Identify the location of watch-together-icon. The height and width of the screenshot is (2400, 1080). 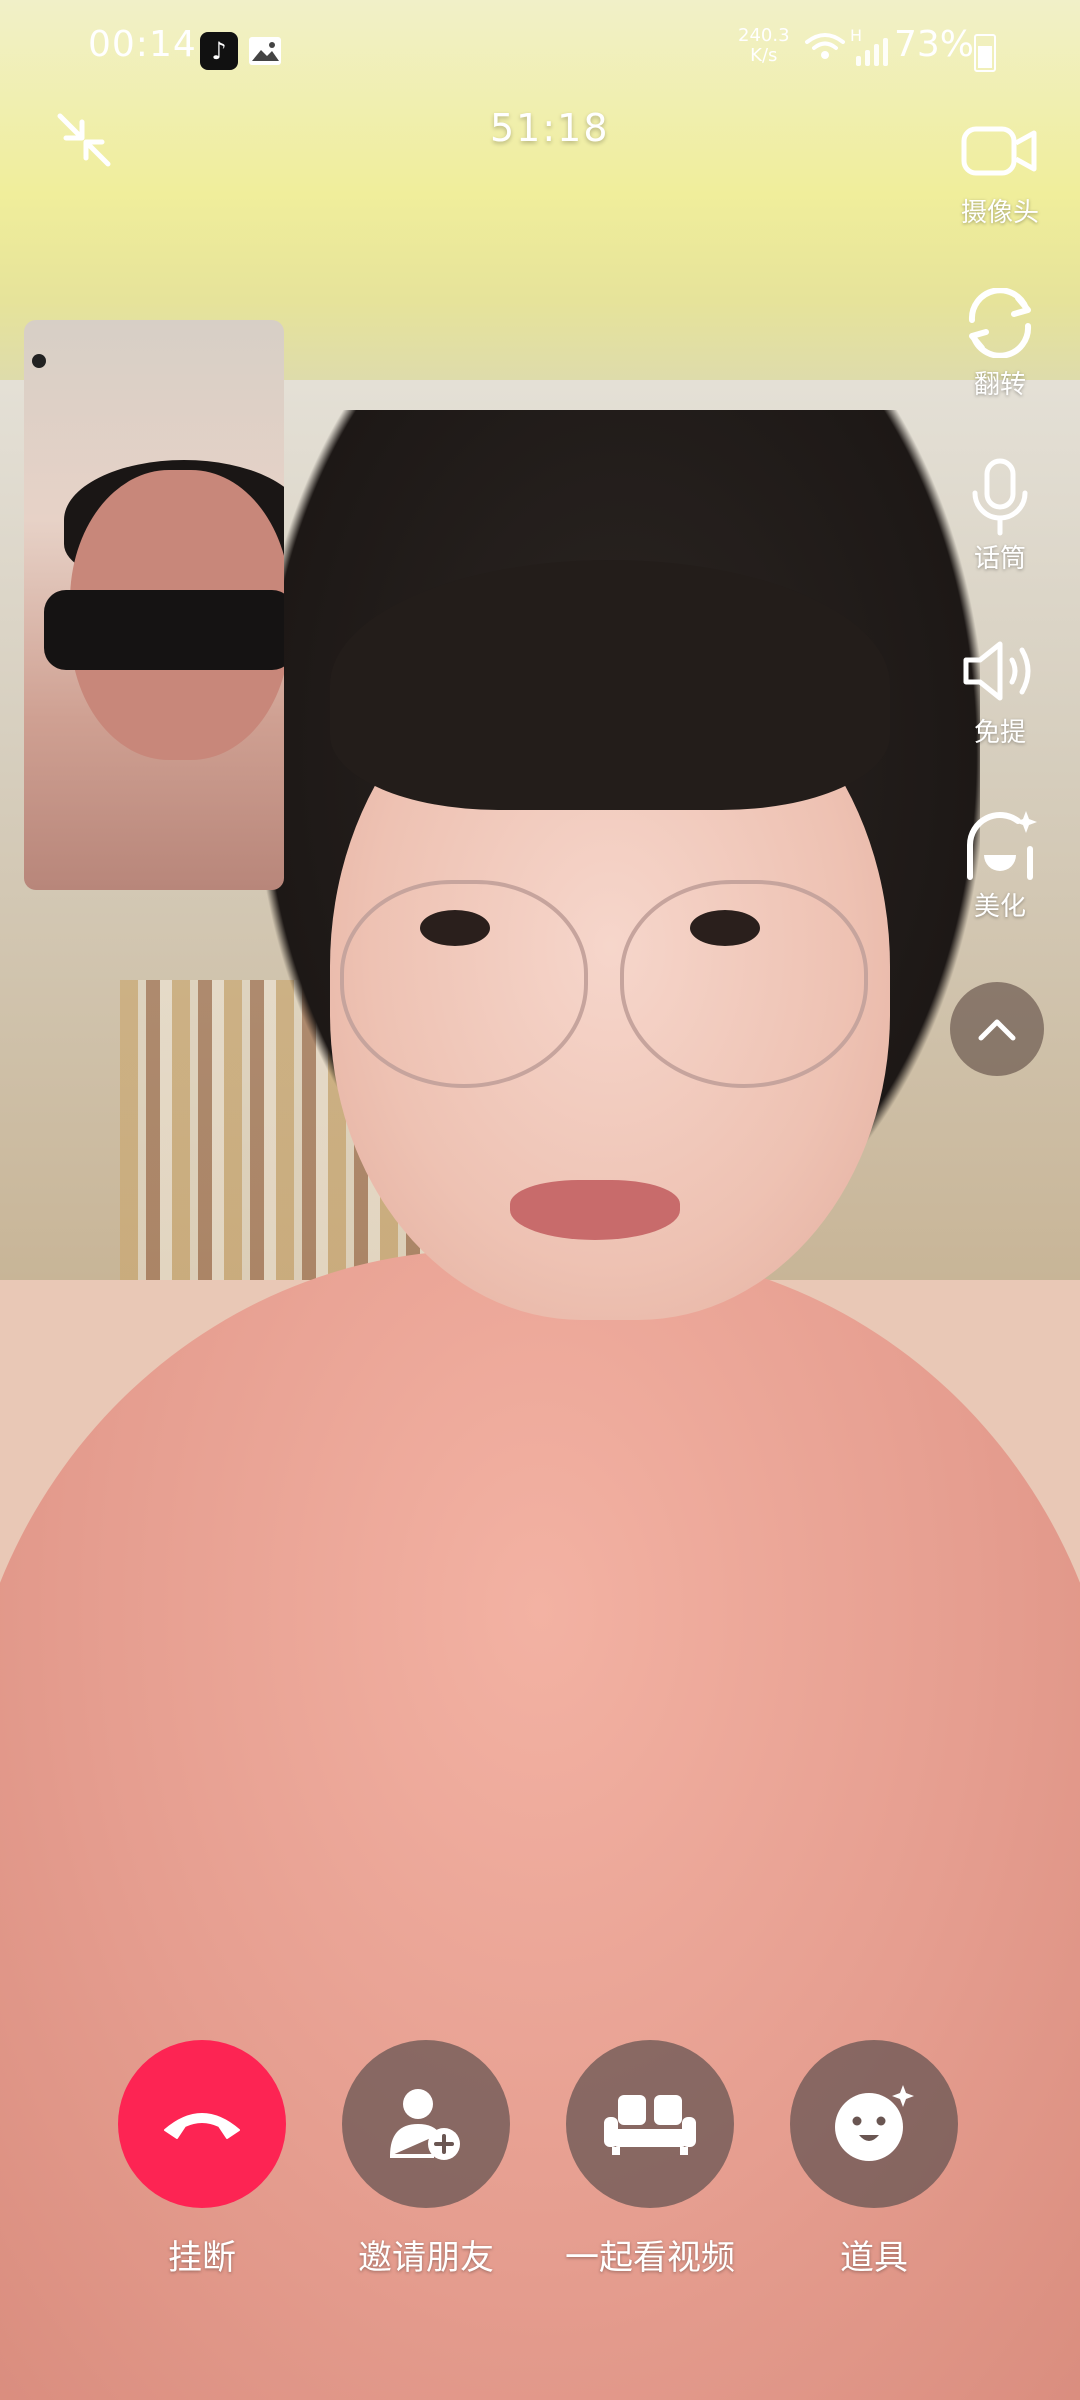
(650, 2125).